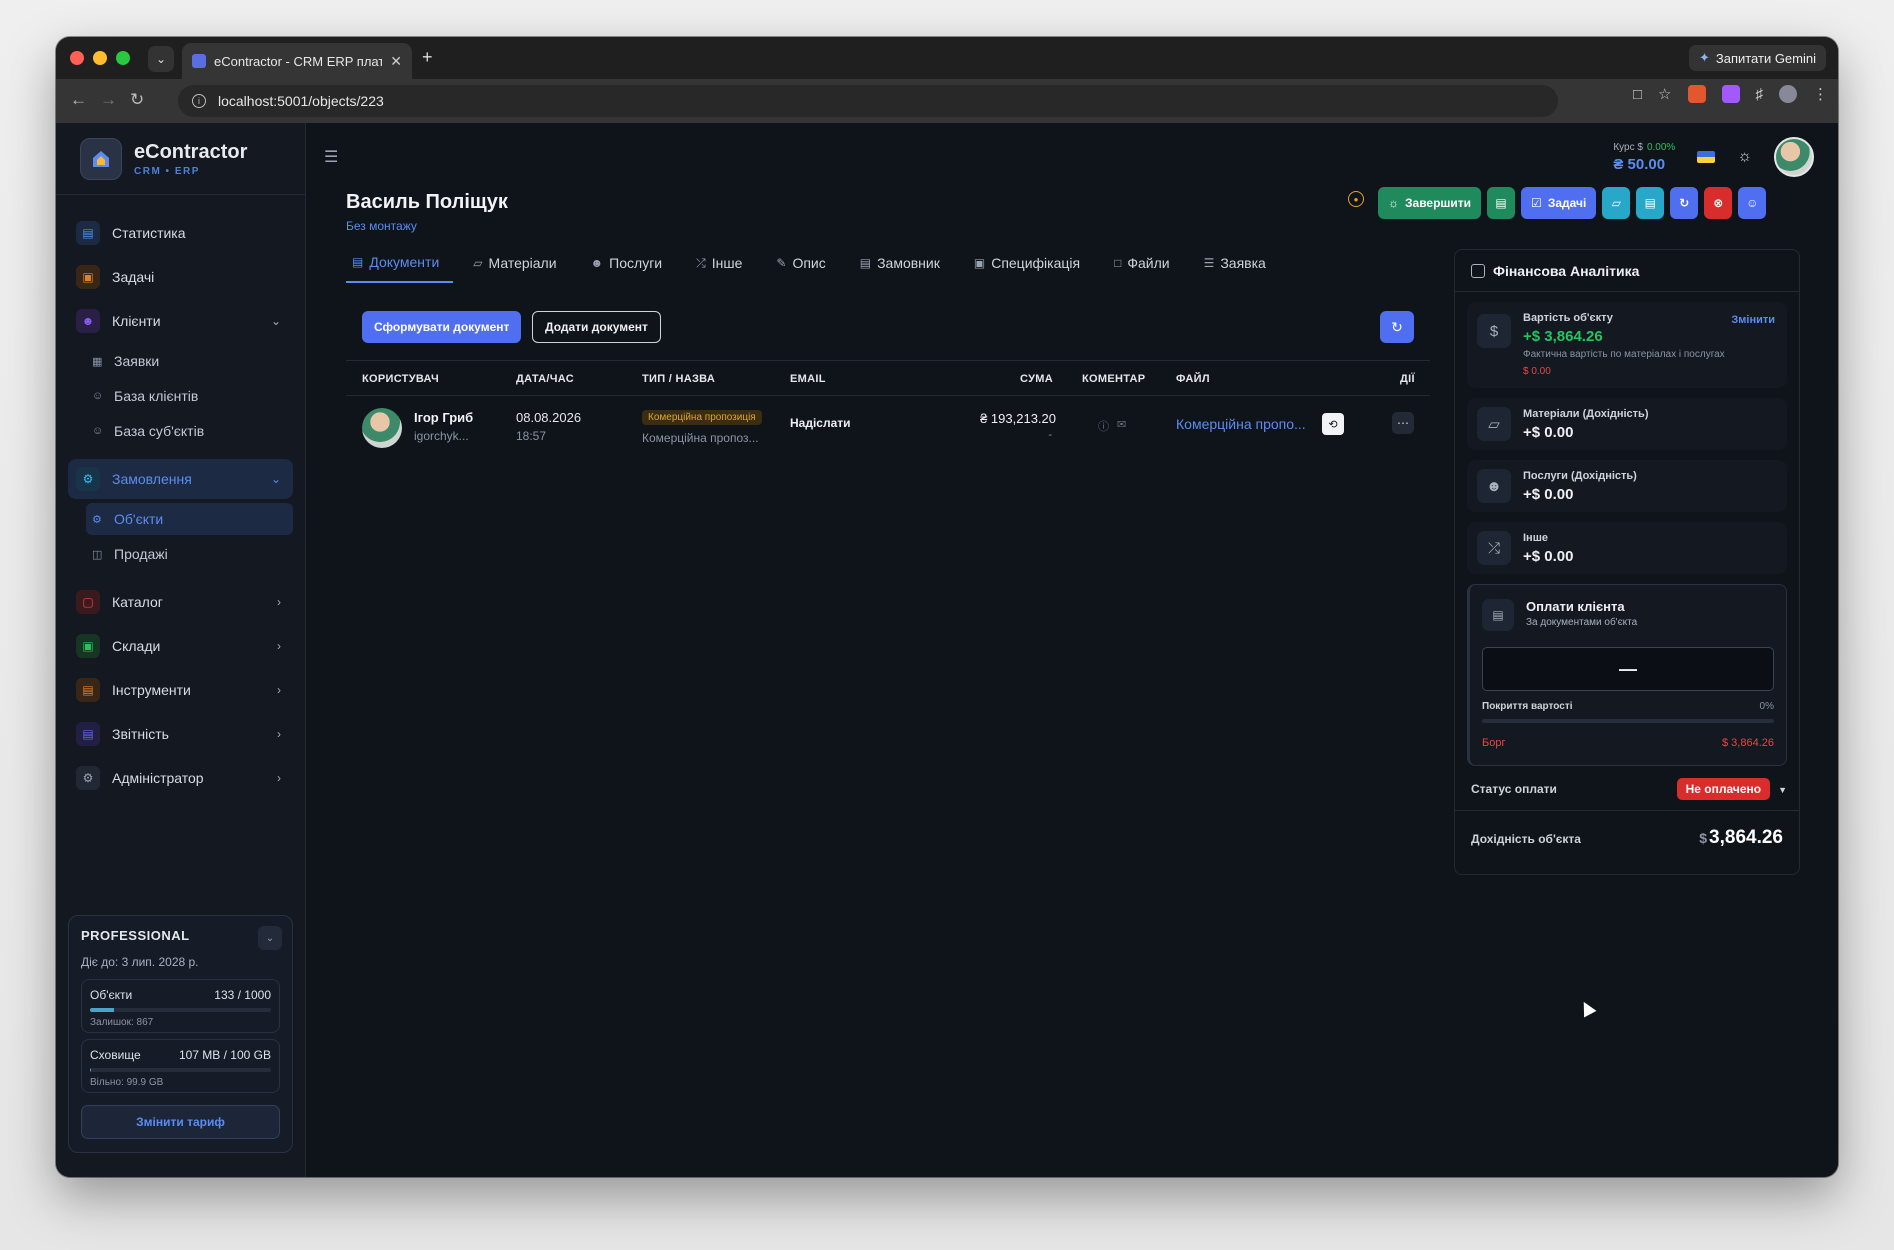 Image resolution: width=1894 pixels, height=1250 pixels. What do you see at coordinates (427, 57) in the screenshot?
I see `new-tab-button: +` at bounding box center [427, 57].